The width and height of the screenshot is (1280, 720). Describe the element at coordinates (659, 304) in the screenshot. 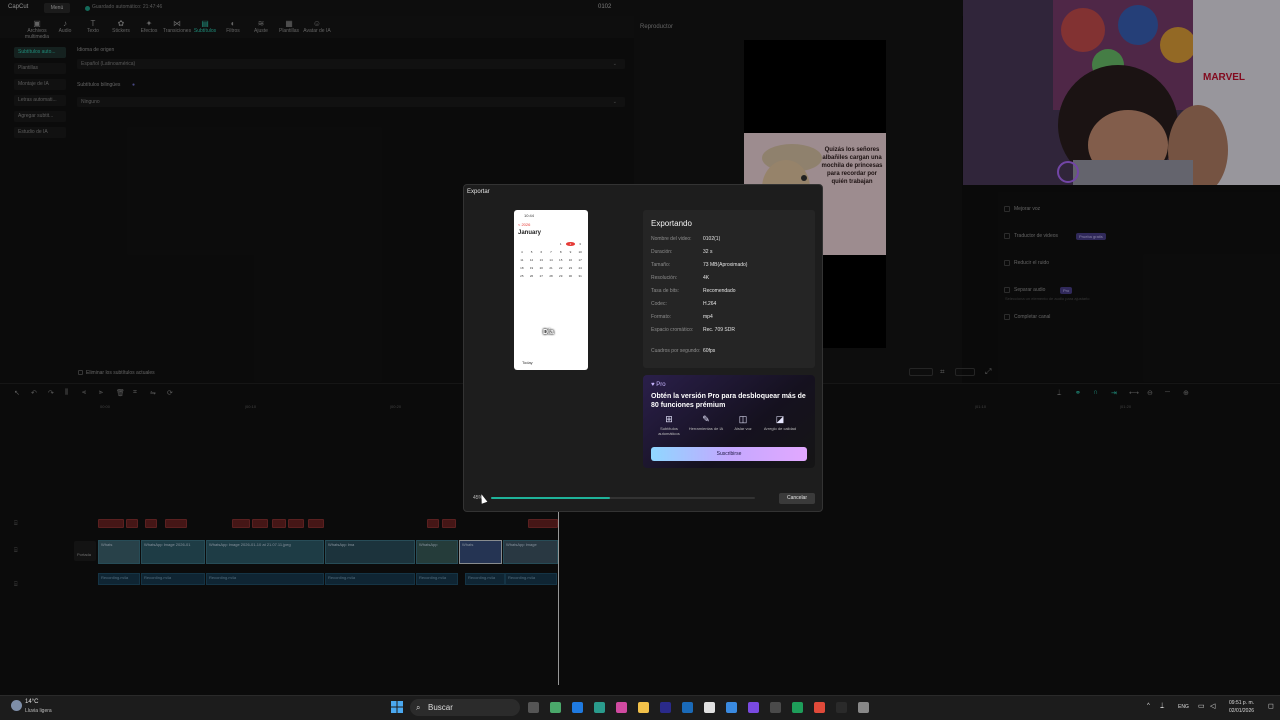

I see `export-detail-key: Codec:` at that location.